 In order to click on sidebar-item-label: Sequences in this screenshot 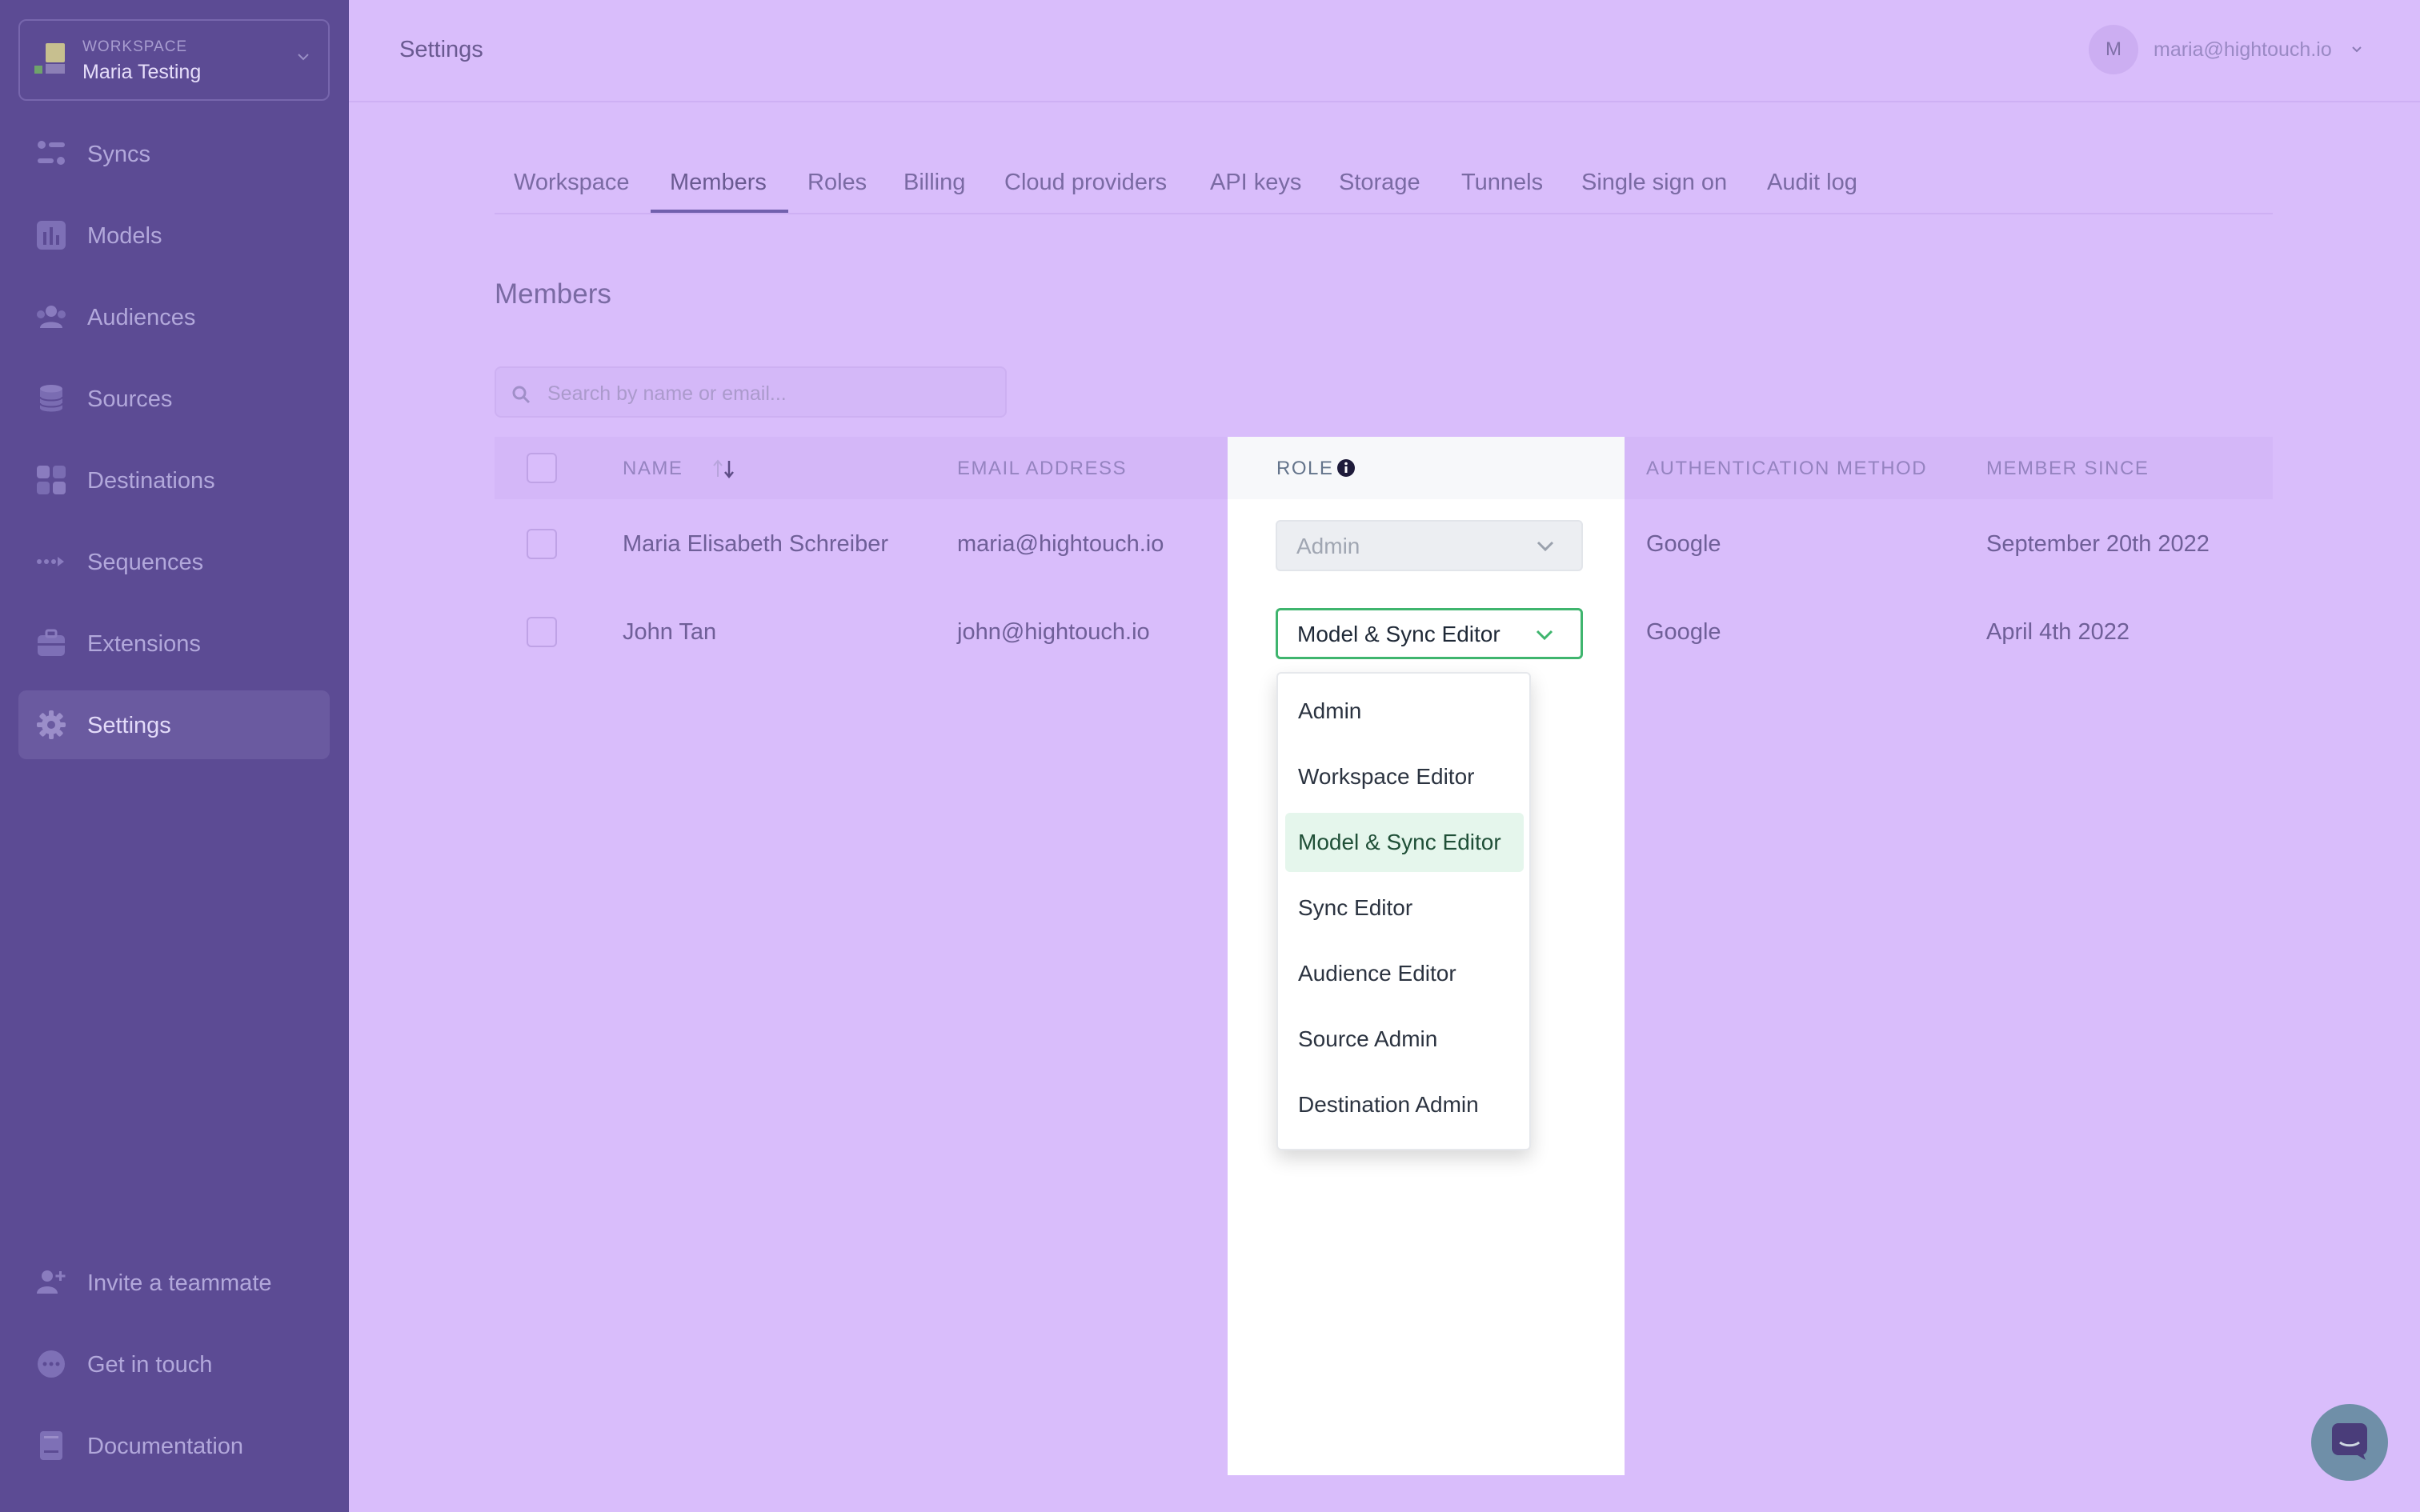, I will do `click(145, 562)`.